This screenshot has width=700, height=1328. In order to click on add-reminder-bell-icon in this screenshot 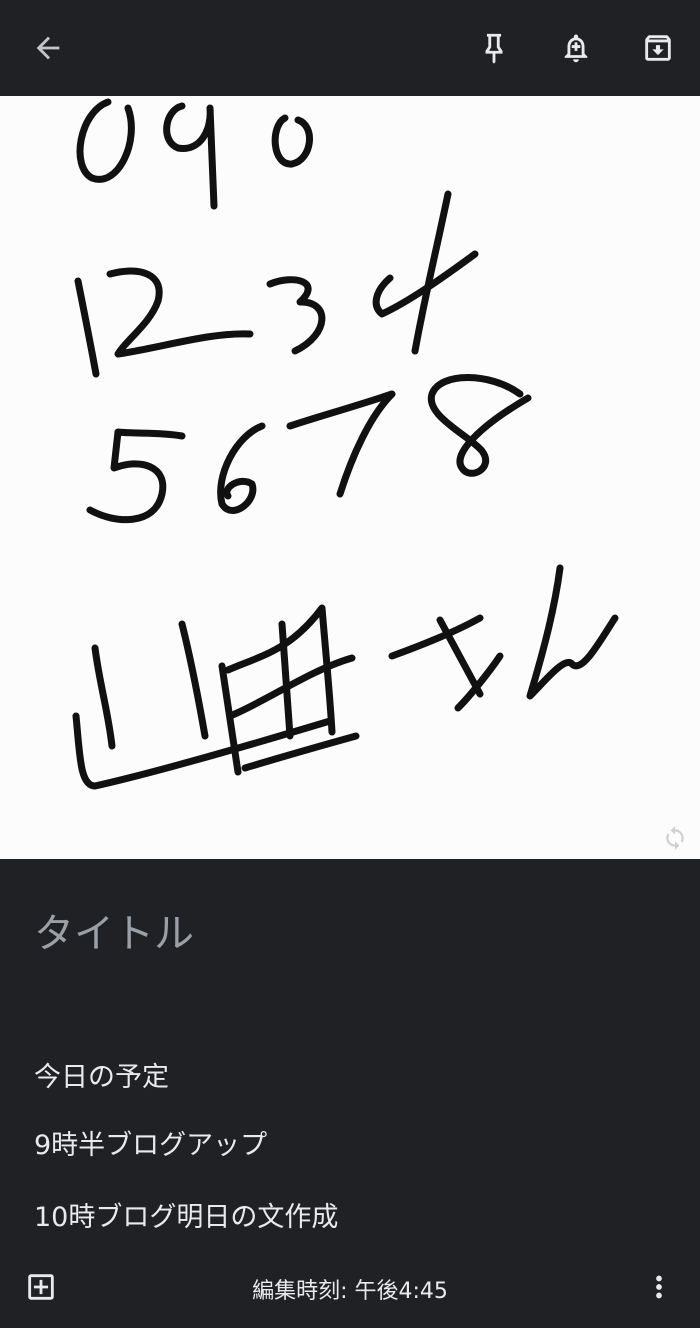, I will do `click(576, 48)`.